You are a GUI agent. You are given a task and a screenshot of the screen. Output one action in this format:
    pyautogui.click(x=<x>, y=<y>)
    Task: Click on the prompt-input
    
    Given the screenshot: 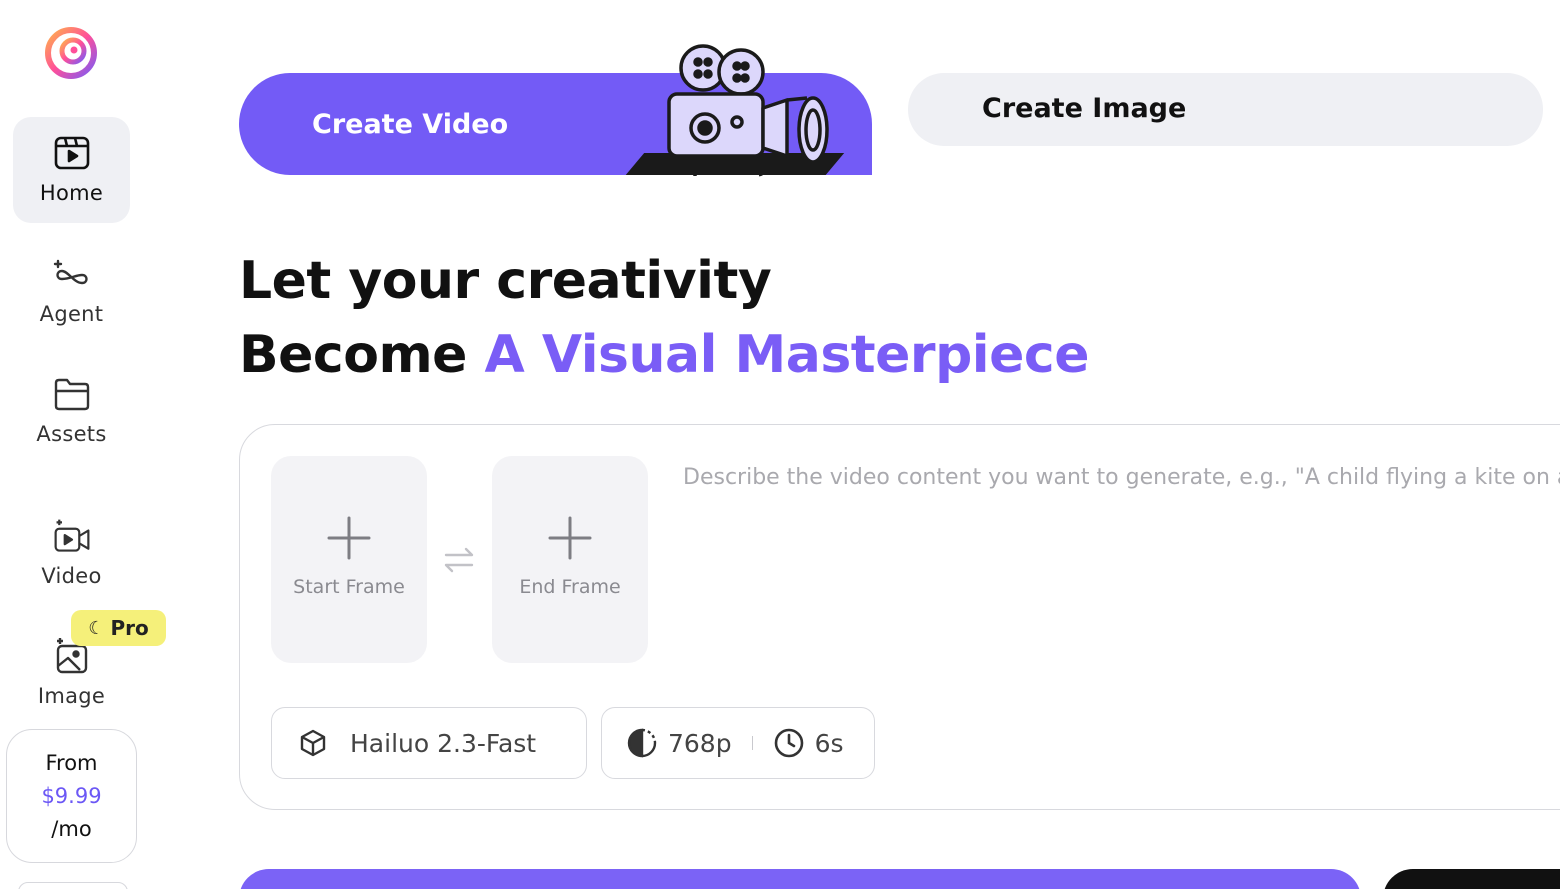 What is the action you would take?
    pyautogui.click(x=1121, y=477)
    